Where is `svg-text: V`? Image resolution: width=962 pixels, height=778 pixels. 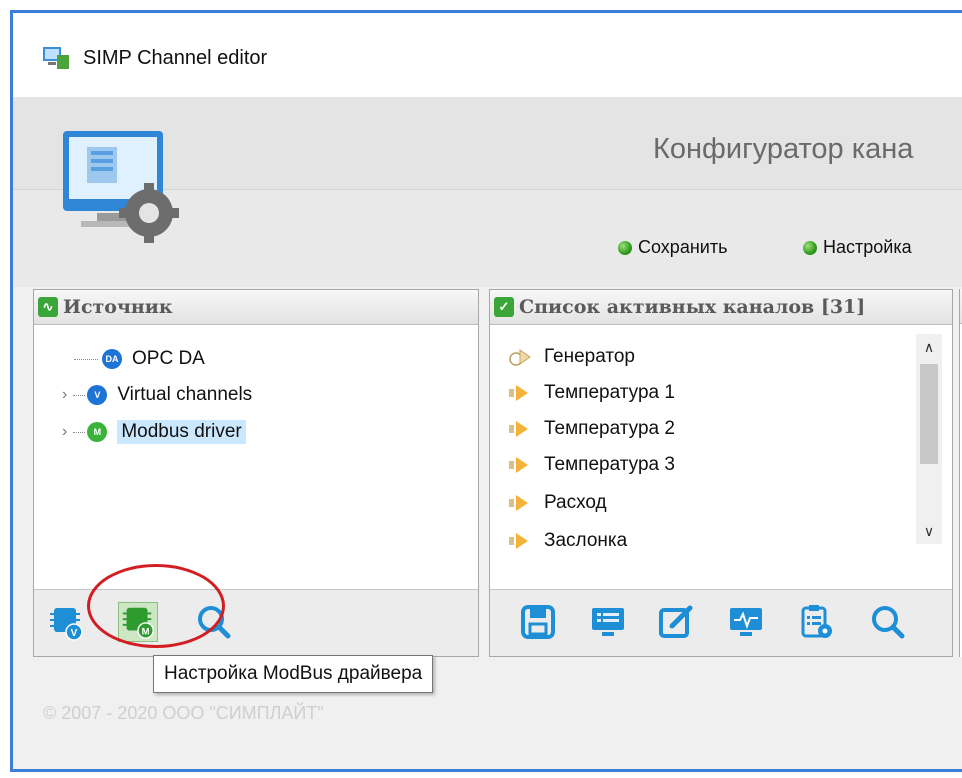
svg-text: V is located at coordinates (74, 633).